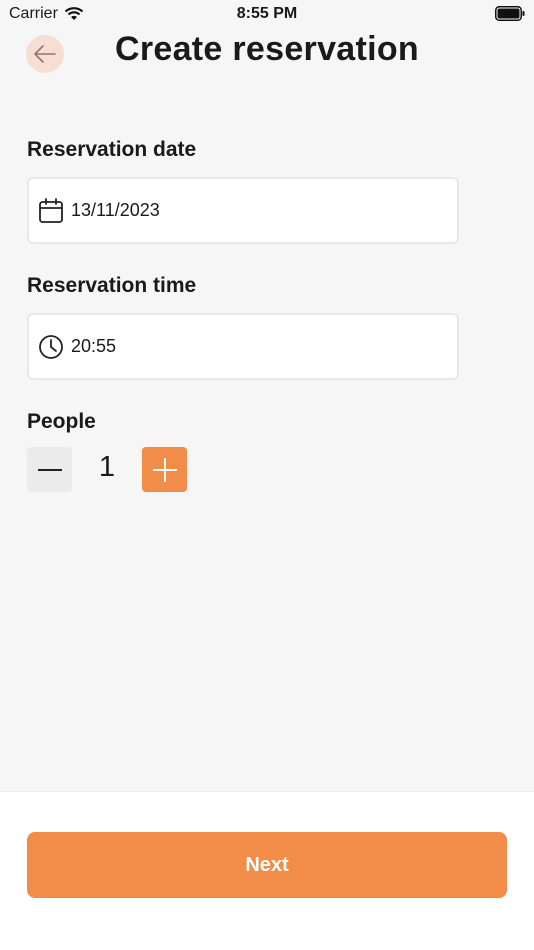 The image size is (534, 950). I want to click on decrement-button, so click(49, 469).